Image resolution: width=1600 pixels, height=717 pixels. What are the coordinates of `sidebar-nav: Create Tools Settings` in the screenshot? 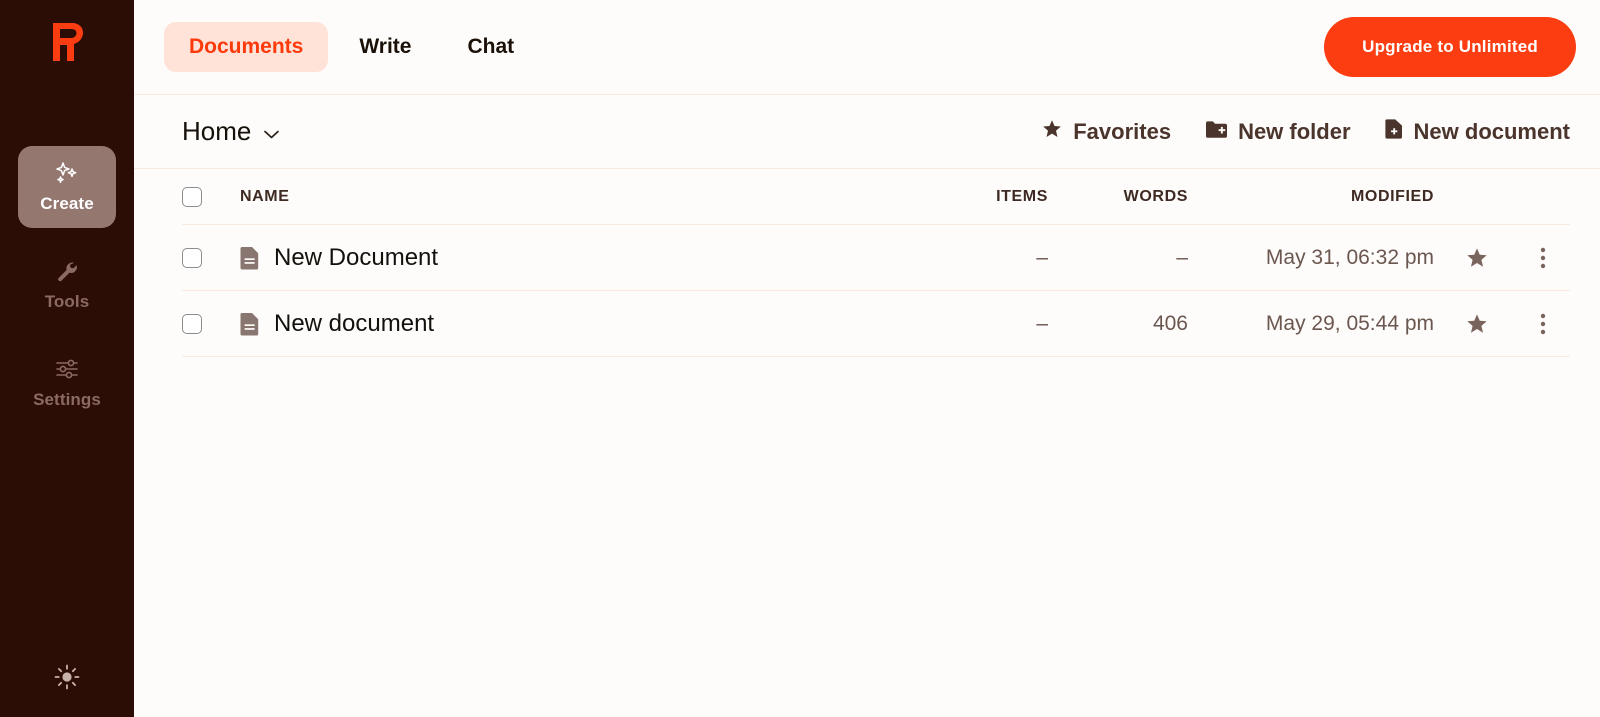 It's located at (67, 285).